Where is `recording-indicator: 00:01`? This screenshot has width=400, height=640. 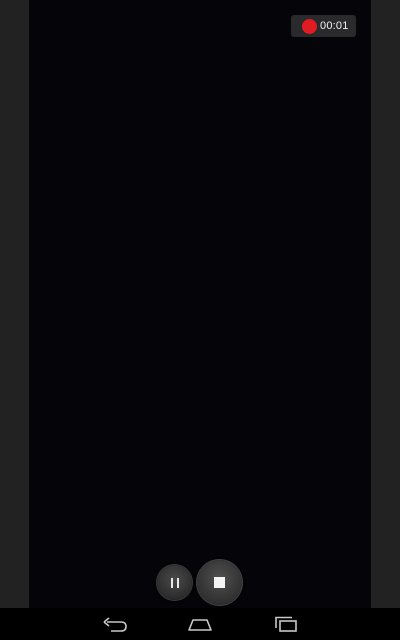 recording-indicator: 00:01 is located at coordinates (323, 26).